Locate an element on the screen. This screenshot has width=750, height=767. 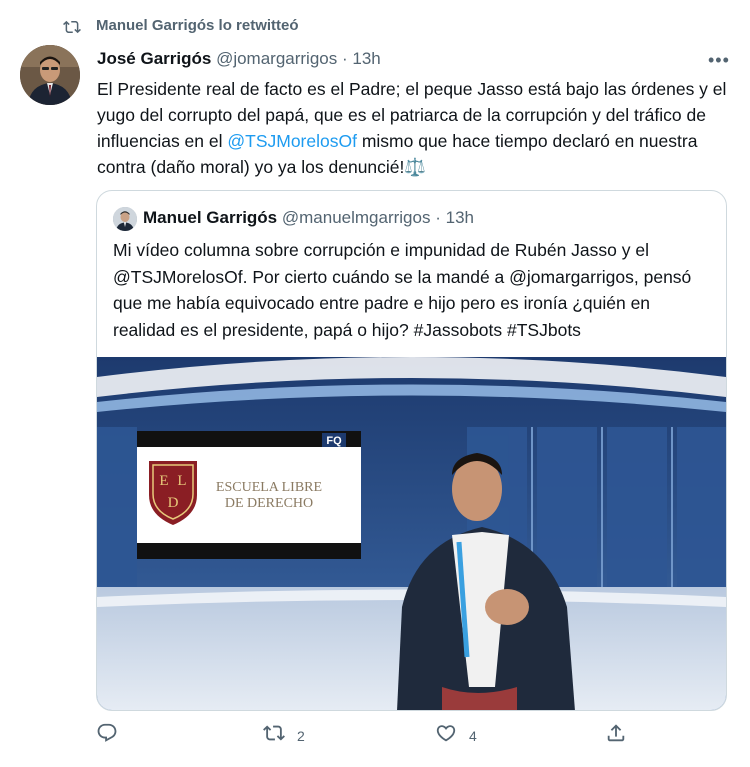
tweet-time: 13h is located at coordinates (366, 58).